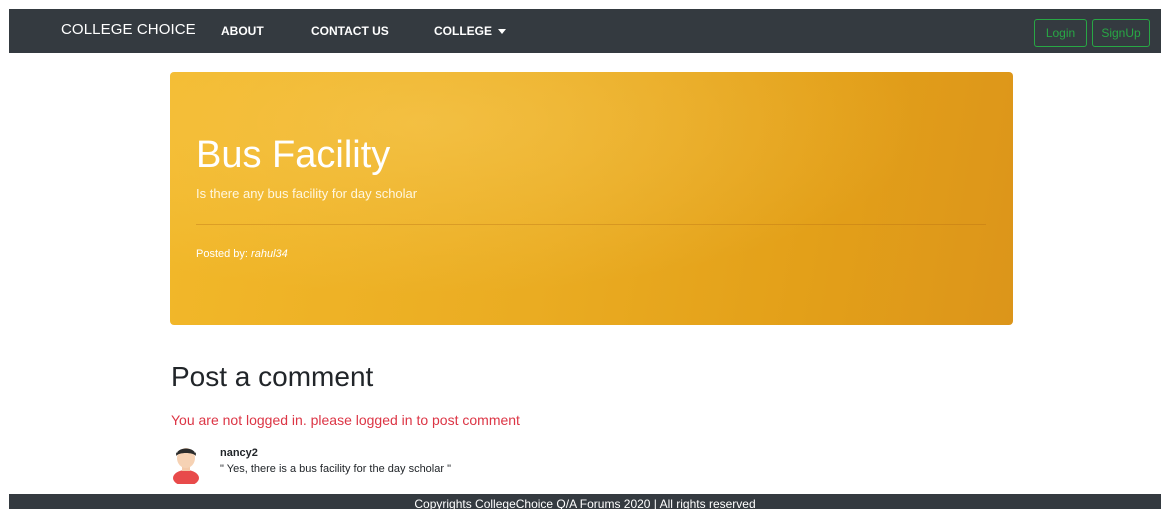  I want to click on caret-down-icon, so click(502, 32).